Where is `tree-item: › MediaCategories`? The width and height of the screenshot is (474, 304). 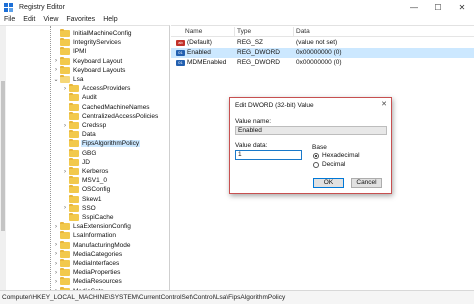 tree-item: › MediaCategories is located at coordinates (88, 254).